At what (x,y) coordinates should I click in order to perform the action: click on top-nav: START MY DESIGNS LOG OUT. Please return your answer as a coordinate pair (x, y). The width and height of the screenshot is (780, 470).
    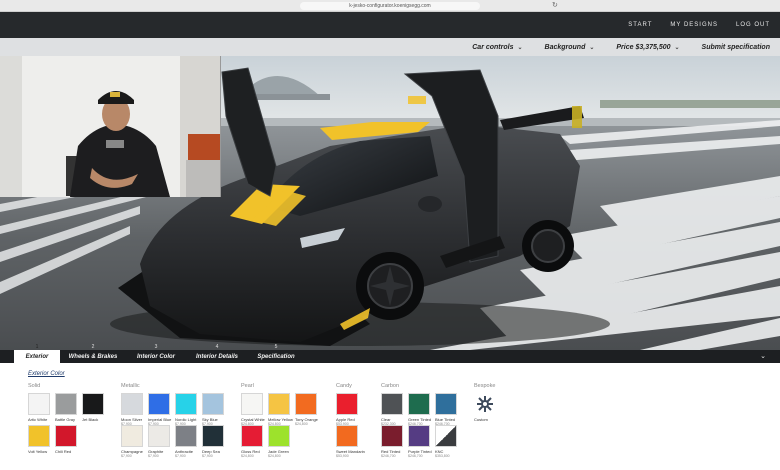
    Looking at the image, I should click on (699, 25).